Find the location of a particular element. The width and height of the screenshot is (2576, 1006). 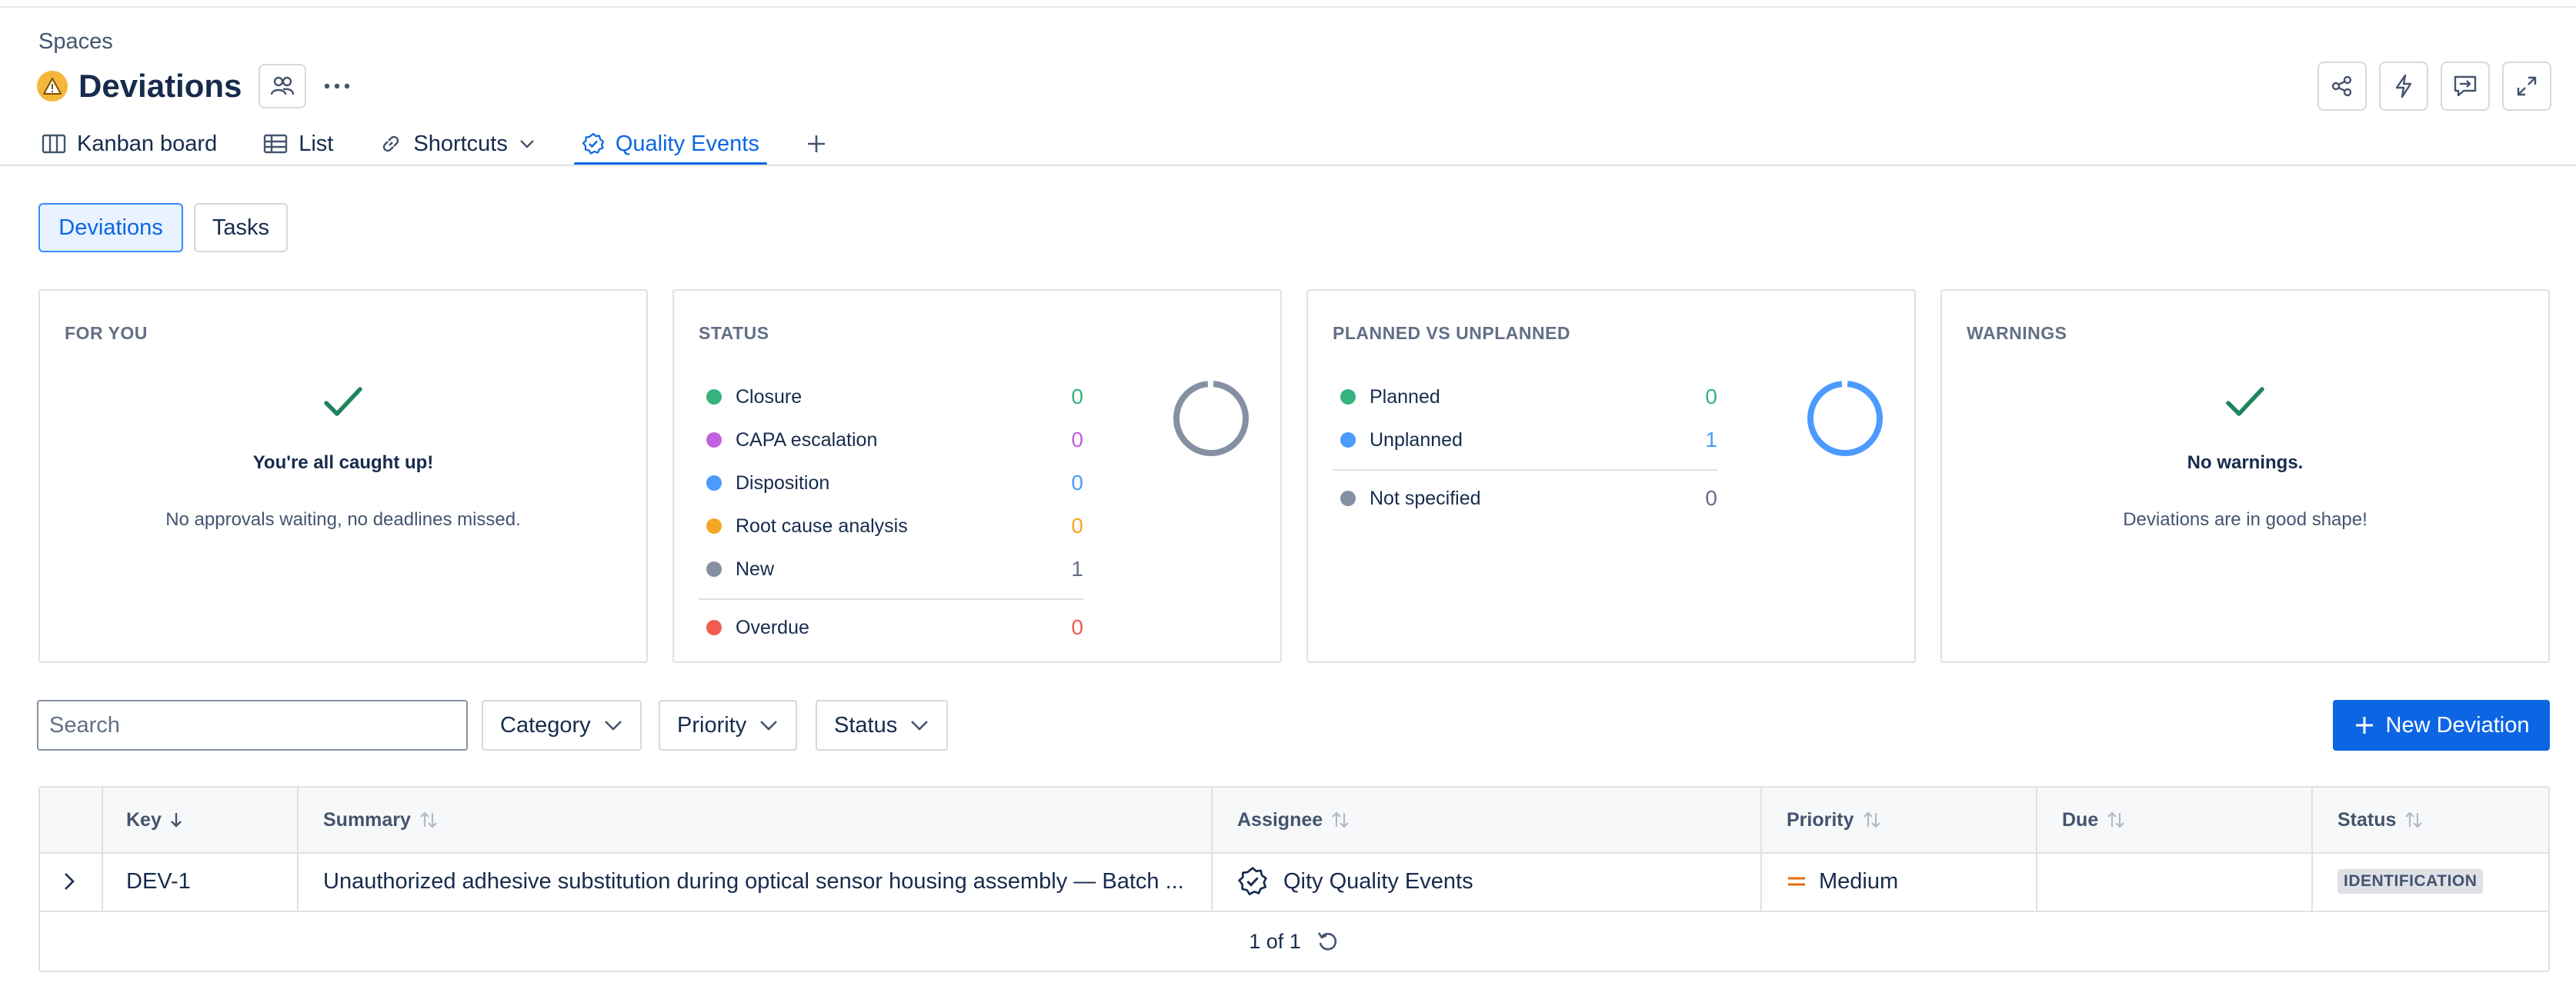

legend-label: CAPA escalation is located at coordinates (807, 439).